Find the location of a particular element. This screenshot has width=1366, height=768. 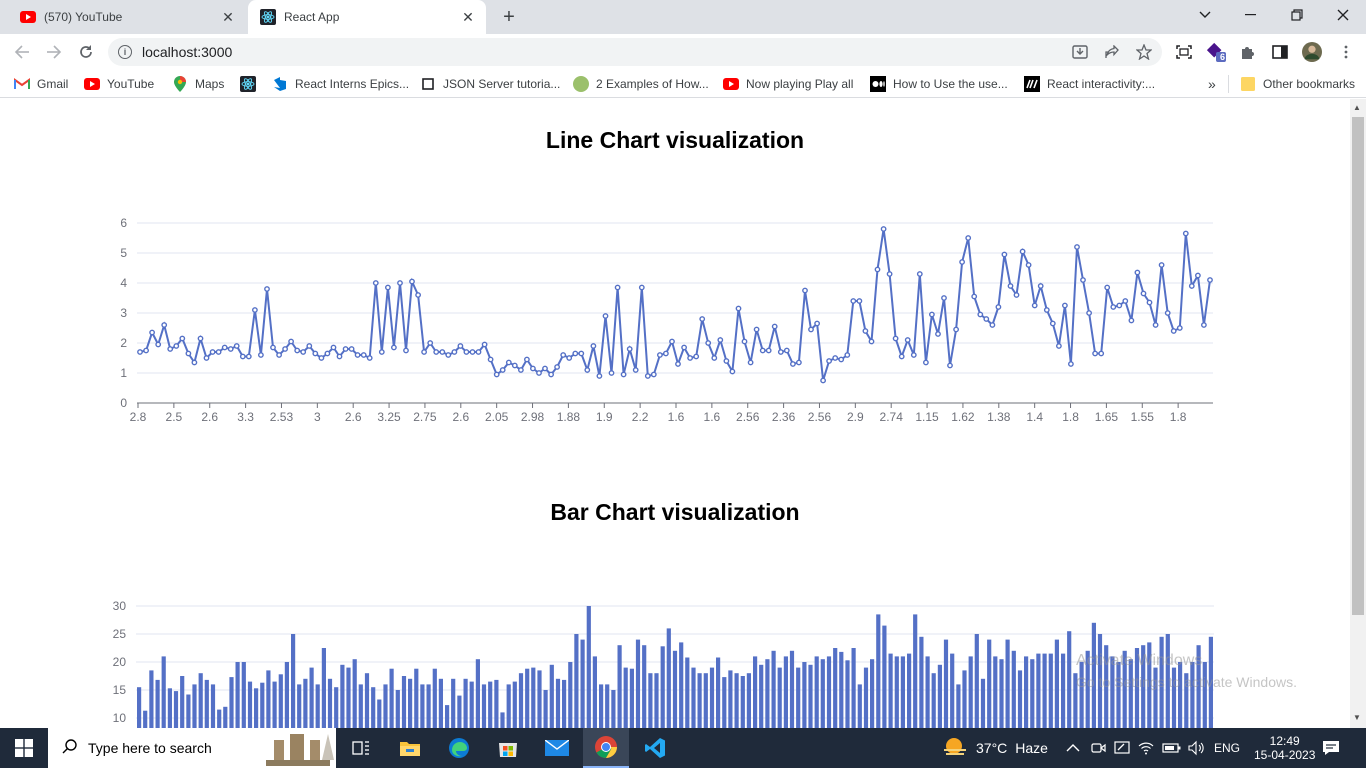

scrollbar-thumb is located at coordinates (1358, 366).